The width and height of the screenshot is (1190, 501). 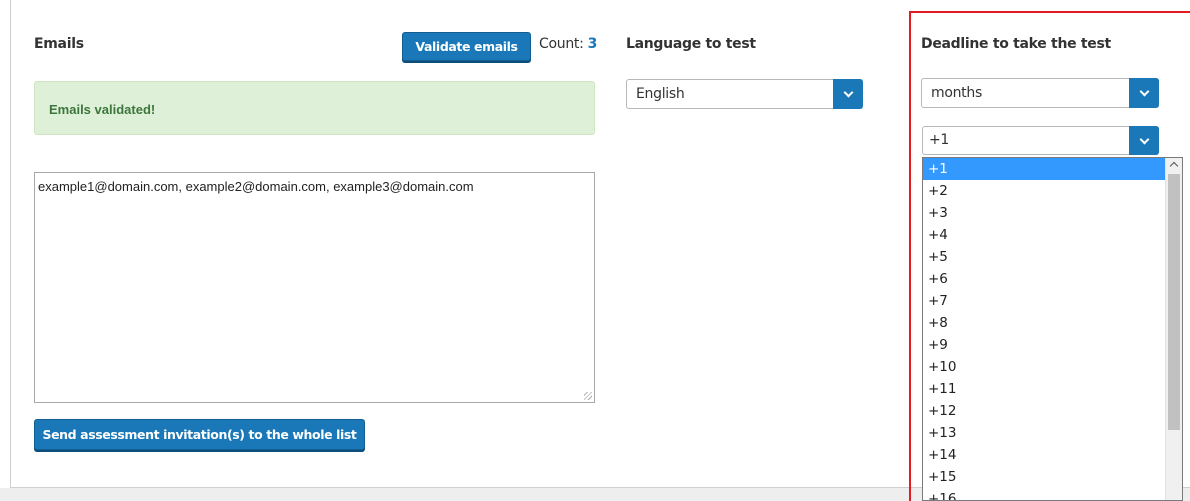 I want to click on validate-emails-button: Validate emails, so click(x=466, y=46).